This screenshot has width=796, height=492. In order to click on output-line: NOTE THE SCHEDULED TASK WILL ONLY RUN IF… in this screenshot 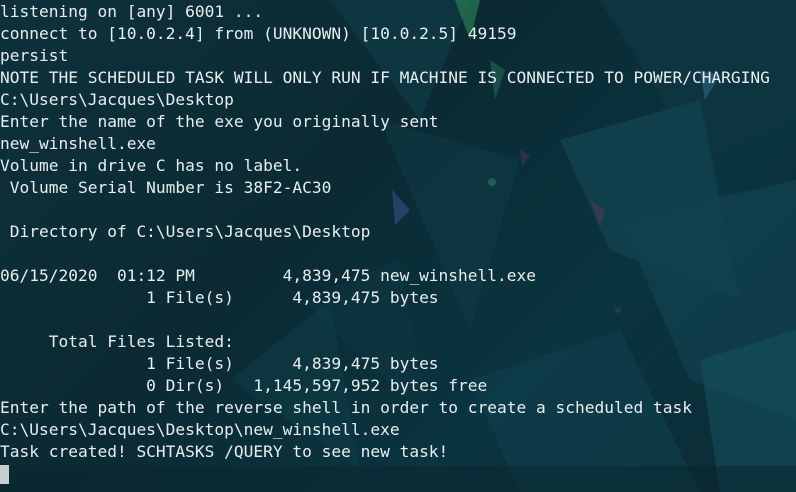, I will do `click(385, 77)`.